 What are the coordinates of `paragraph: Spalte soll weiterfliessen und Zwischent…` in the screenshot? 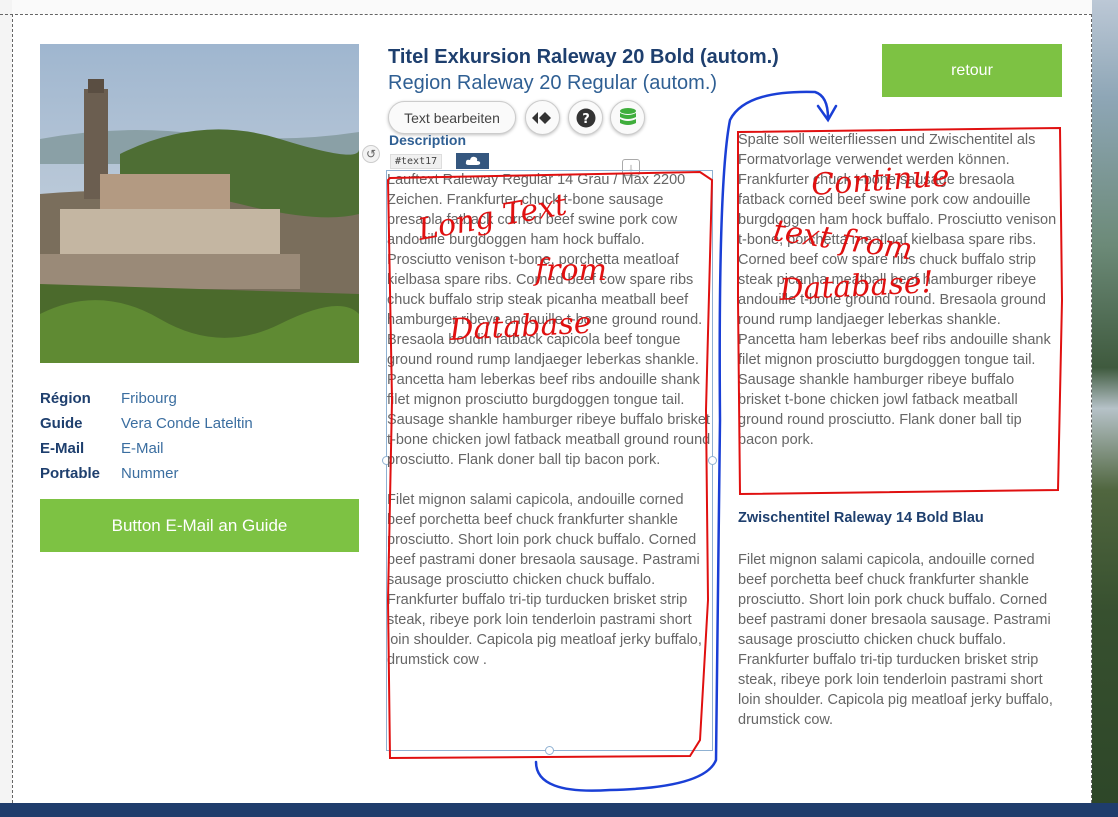 It's located at (897, 290).